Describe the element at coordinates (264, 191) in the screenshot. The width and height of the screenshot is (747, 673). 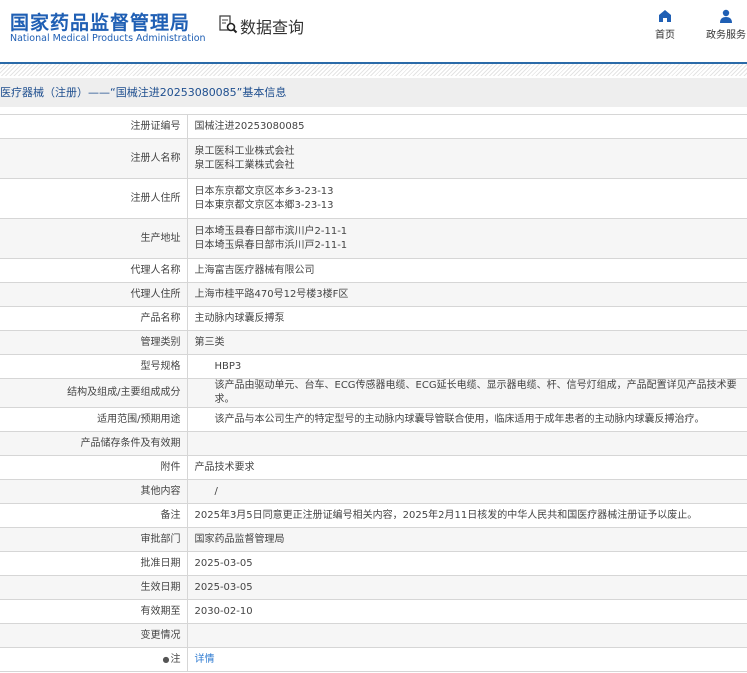
I see `value-line: 日本东京都文京区本乡3-23-13` at that location.